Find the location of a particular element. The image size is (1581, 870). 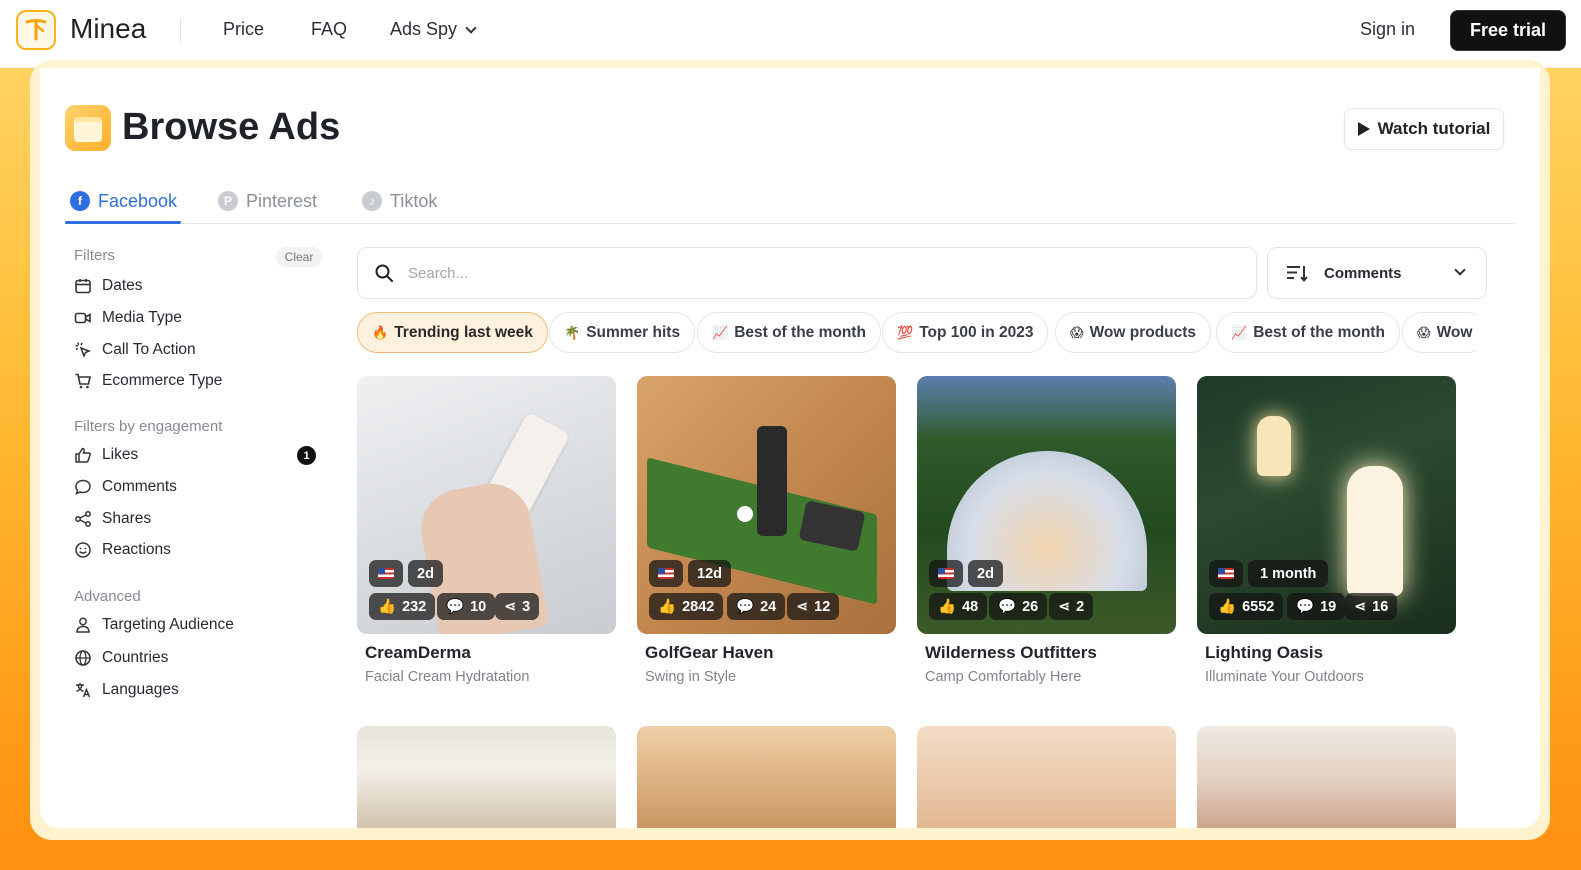

large-lantern-shape is located at coordinates (1375, 531).